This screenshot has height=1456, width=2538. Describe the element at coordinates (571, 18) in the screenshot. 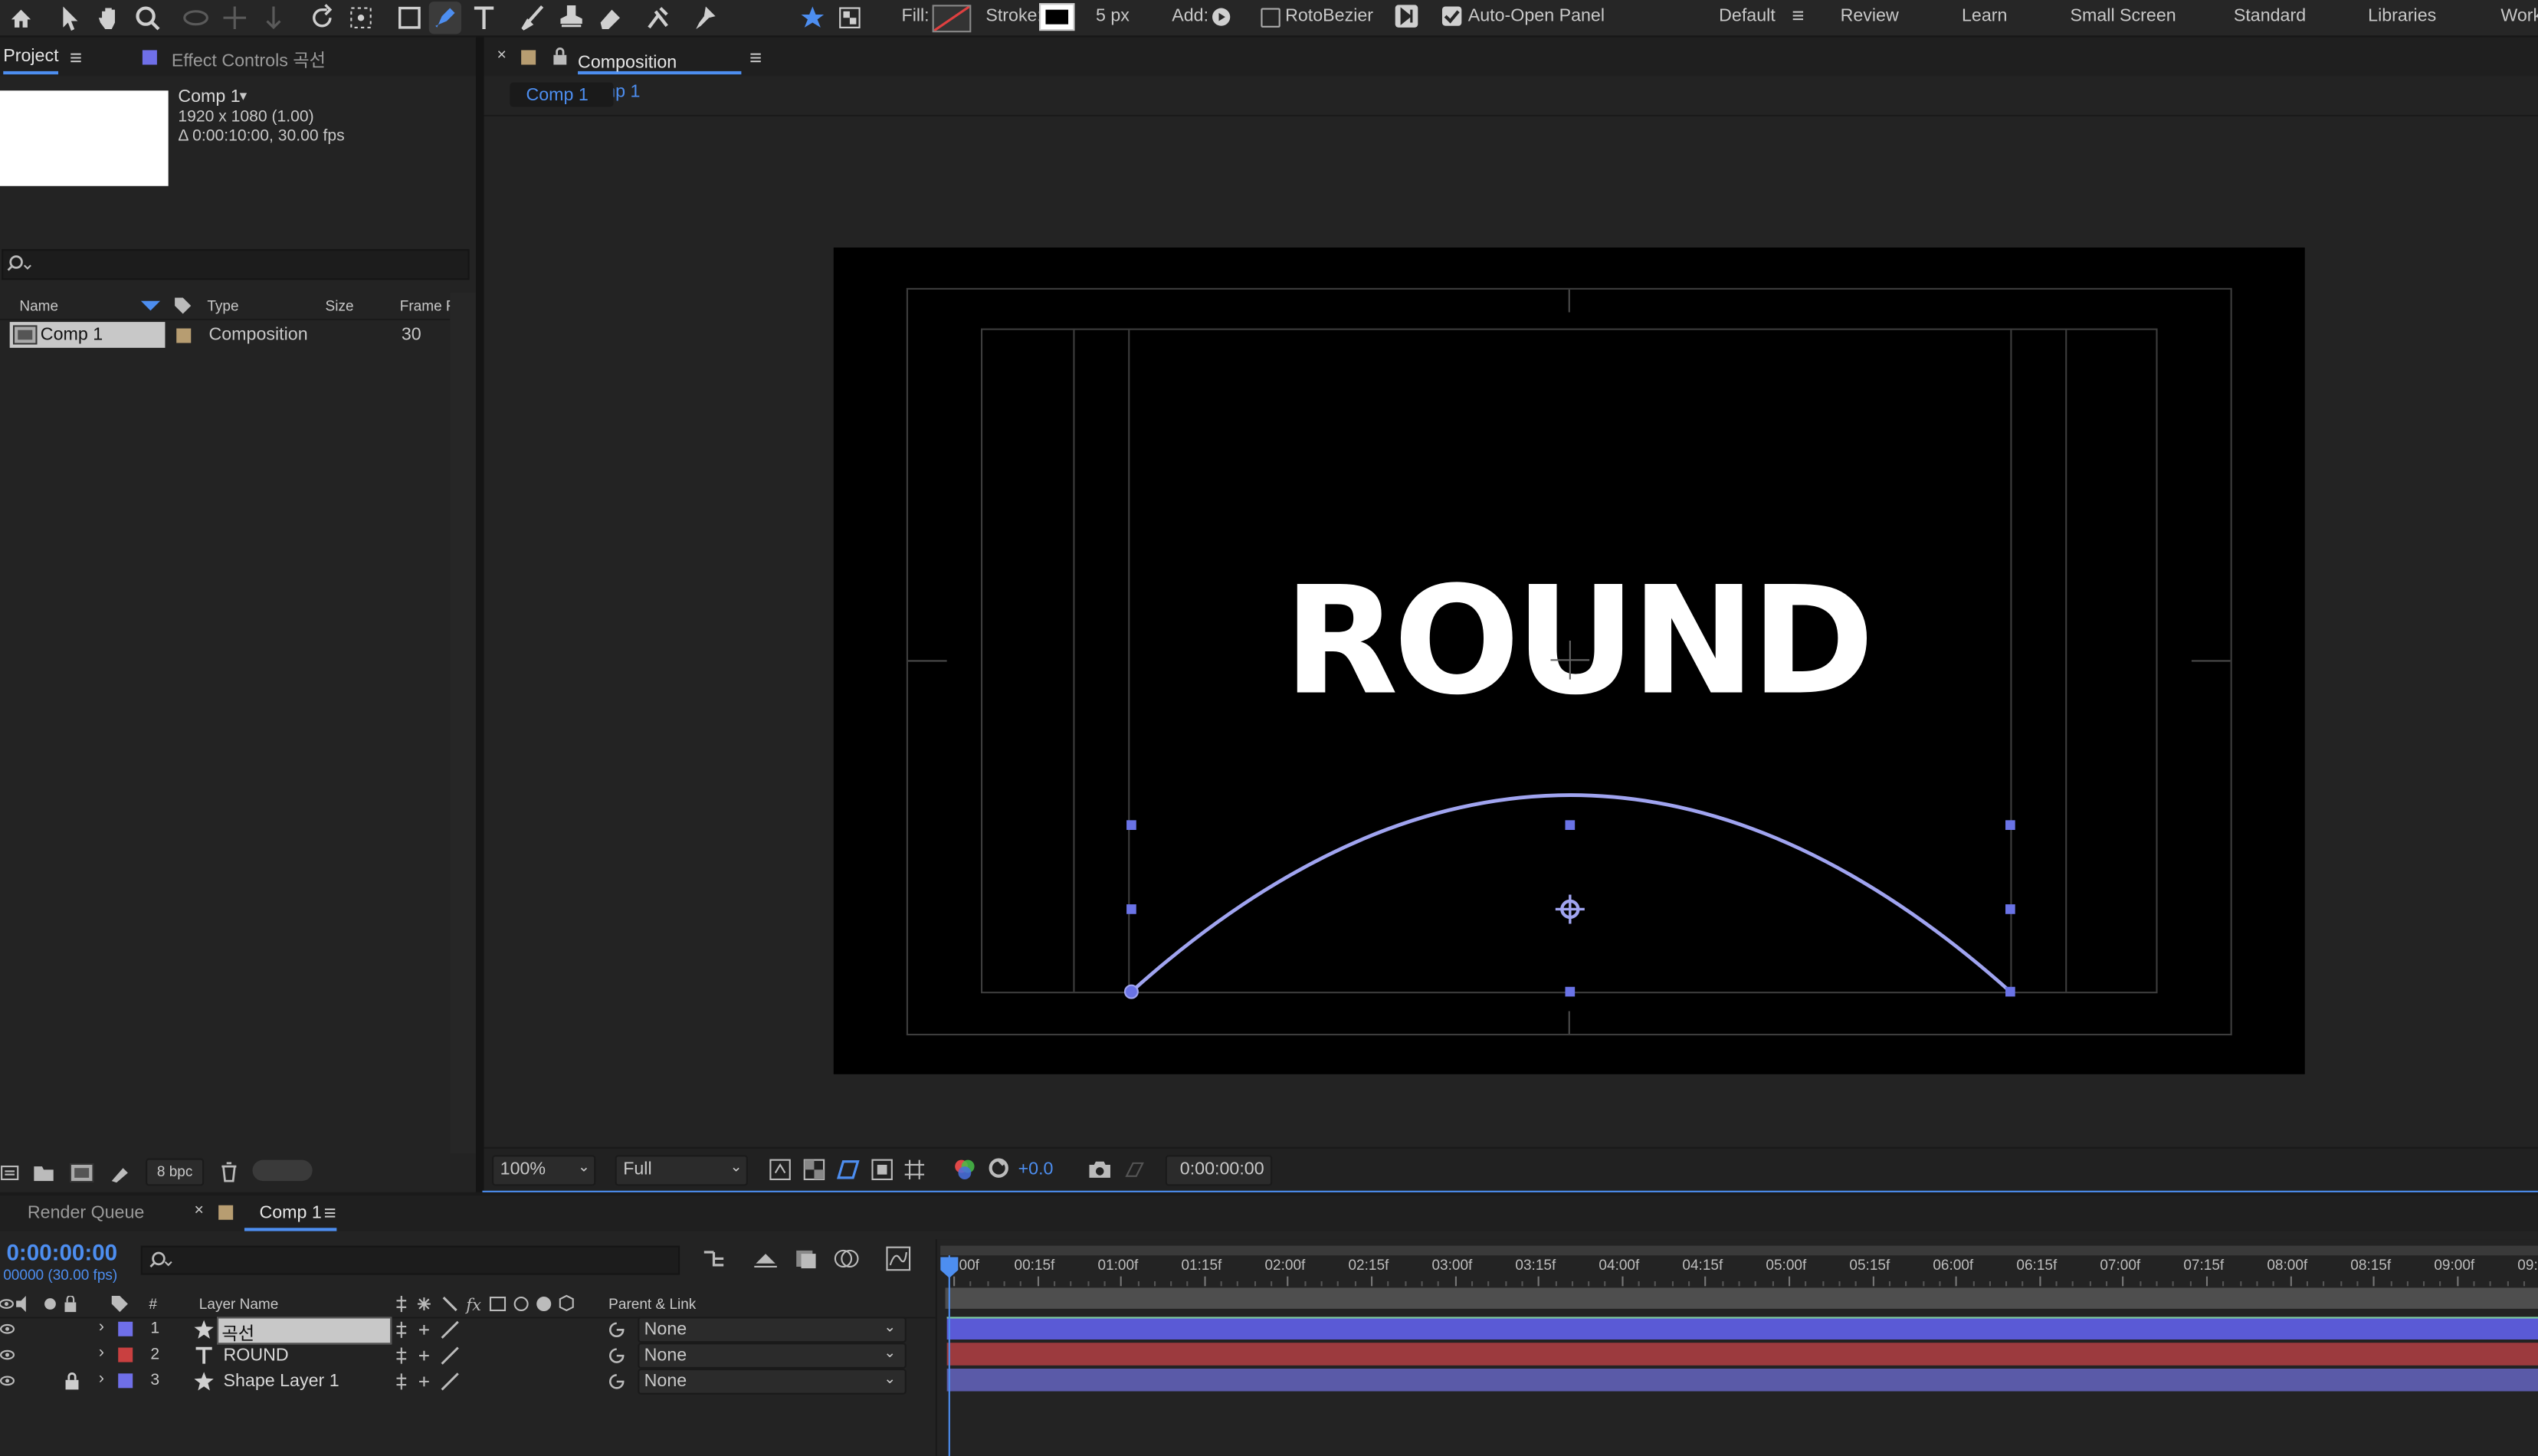

I see `clone-stamp-tool-icon` at that location.